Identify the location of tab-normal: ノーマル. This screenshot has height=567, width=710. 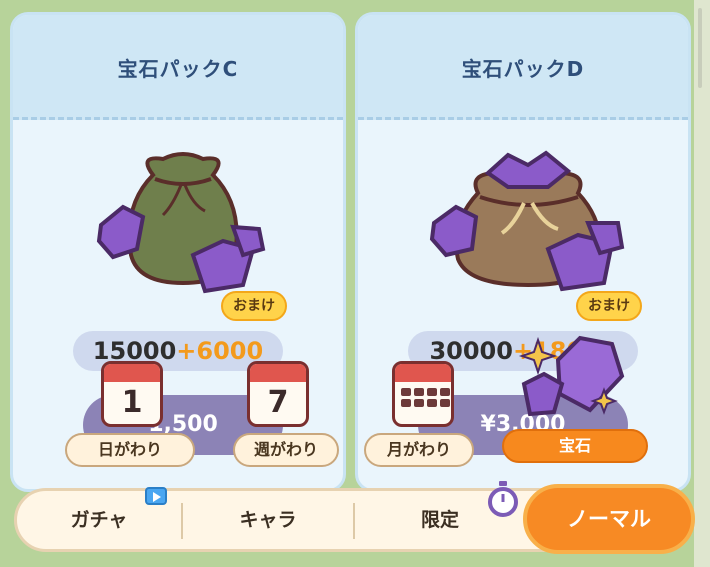
(609, 519).